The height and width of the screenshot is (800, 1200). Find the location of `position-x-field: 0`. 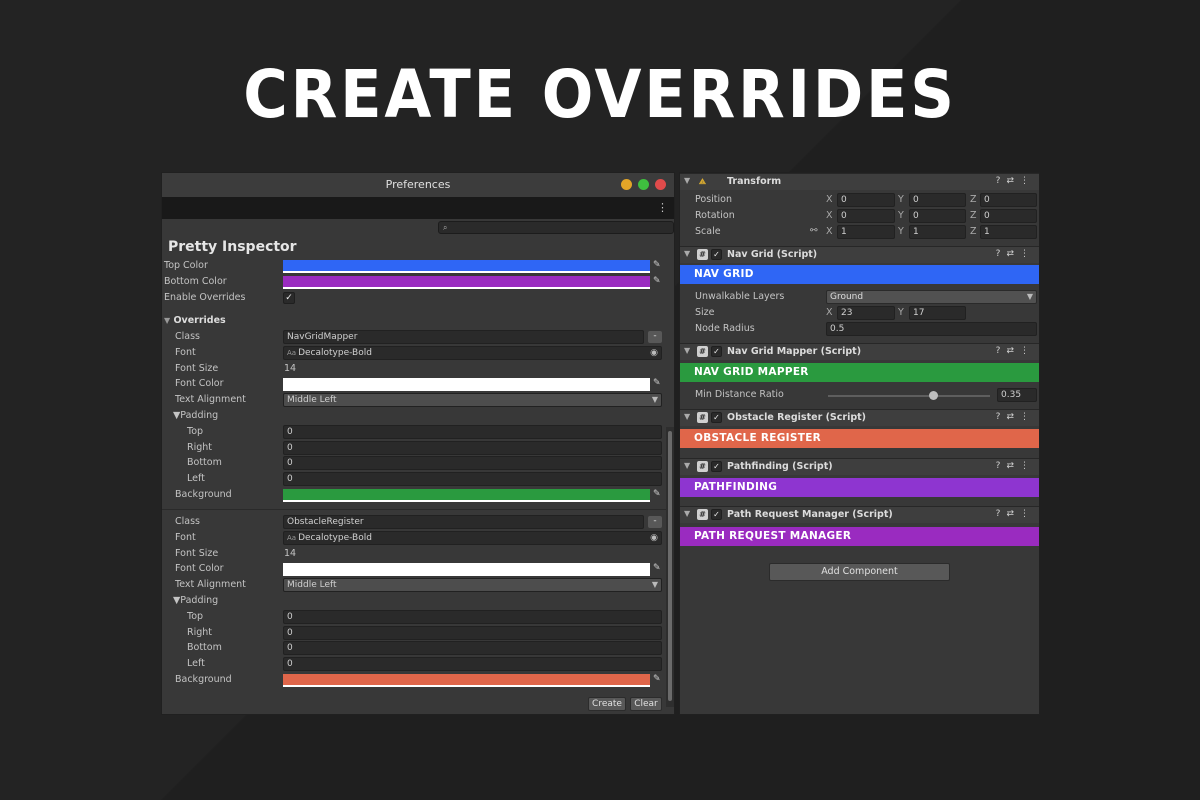

position-x-field: 0 is located at coordinates (866, 200).